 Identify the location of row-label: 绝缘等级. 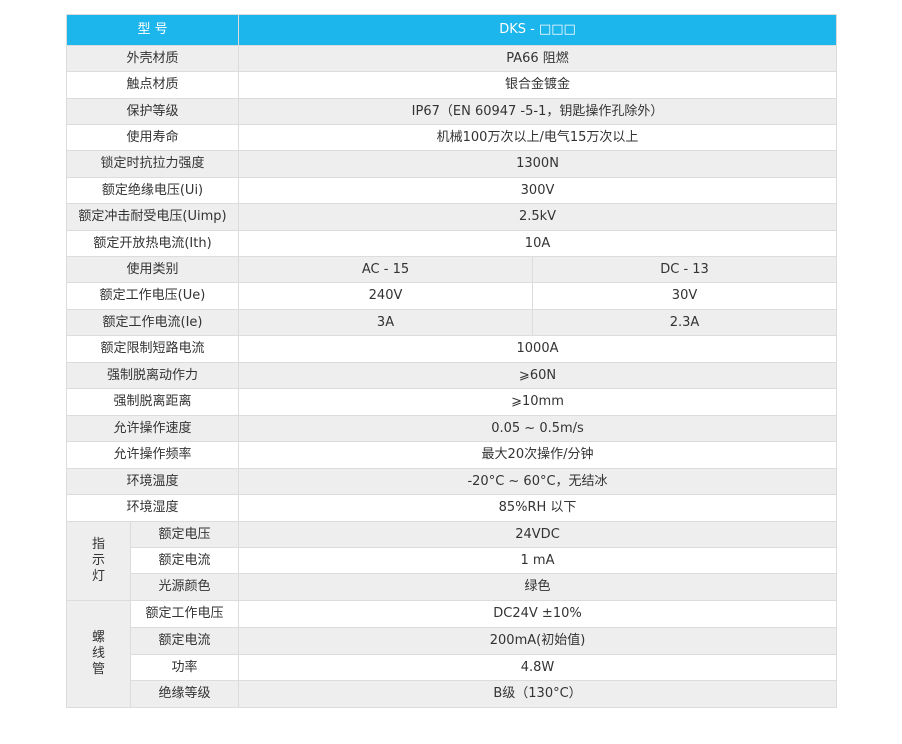
(184, 694).